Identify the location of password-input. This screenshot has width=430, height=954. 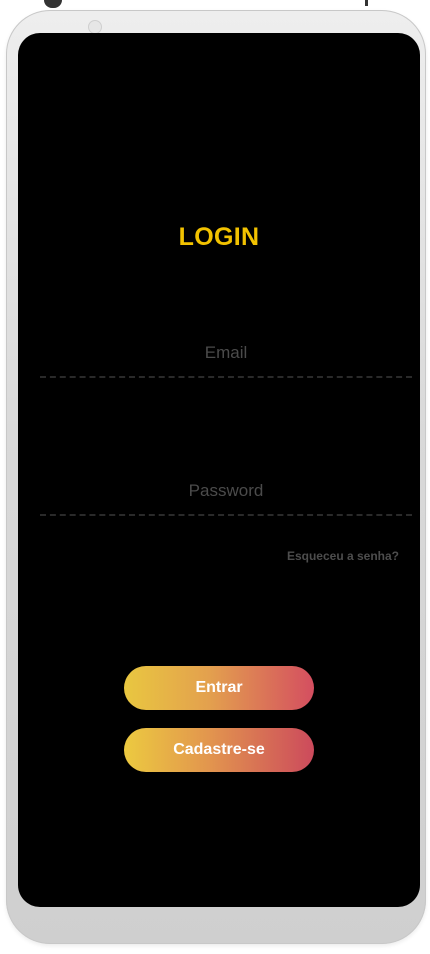
(226, 491).